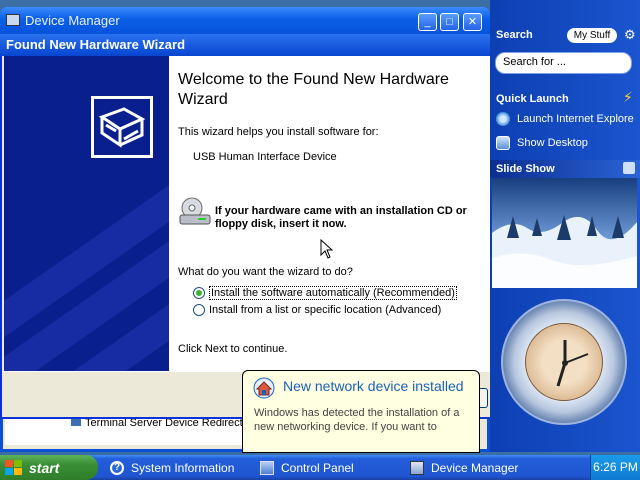 The image size is (640, 480). What do you see at coordinates (525, 169) in the screenshot?
I see `slide-show-label: Slide Show` at bounding box center [525, 169].